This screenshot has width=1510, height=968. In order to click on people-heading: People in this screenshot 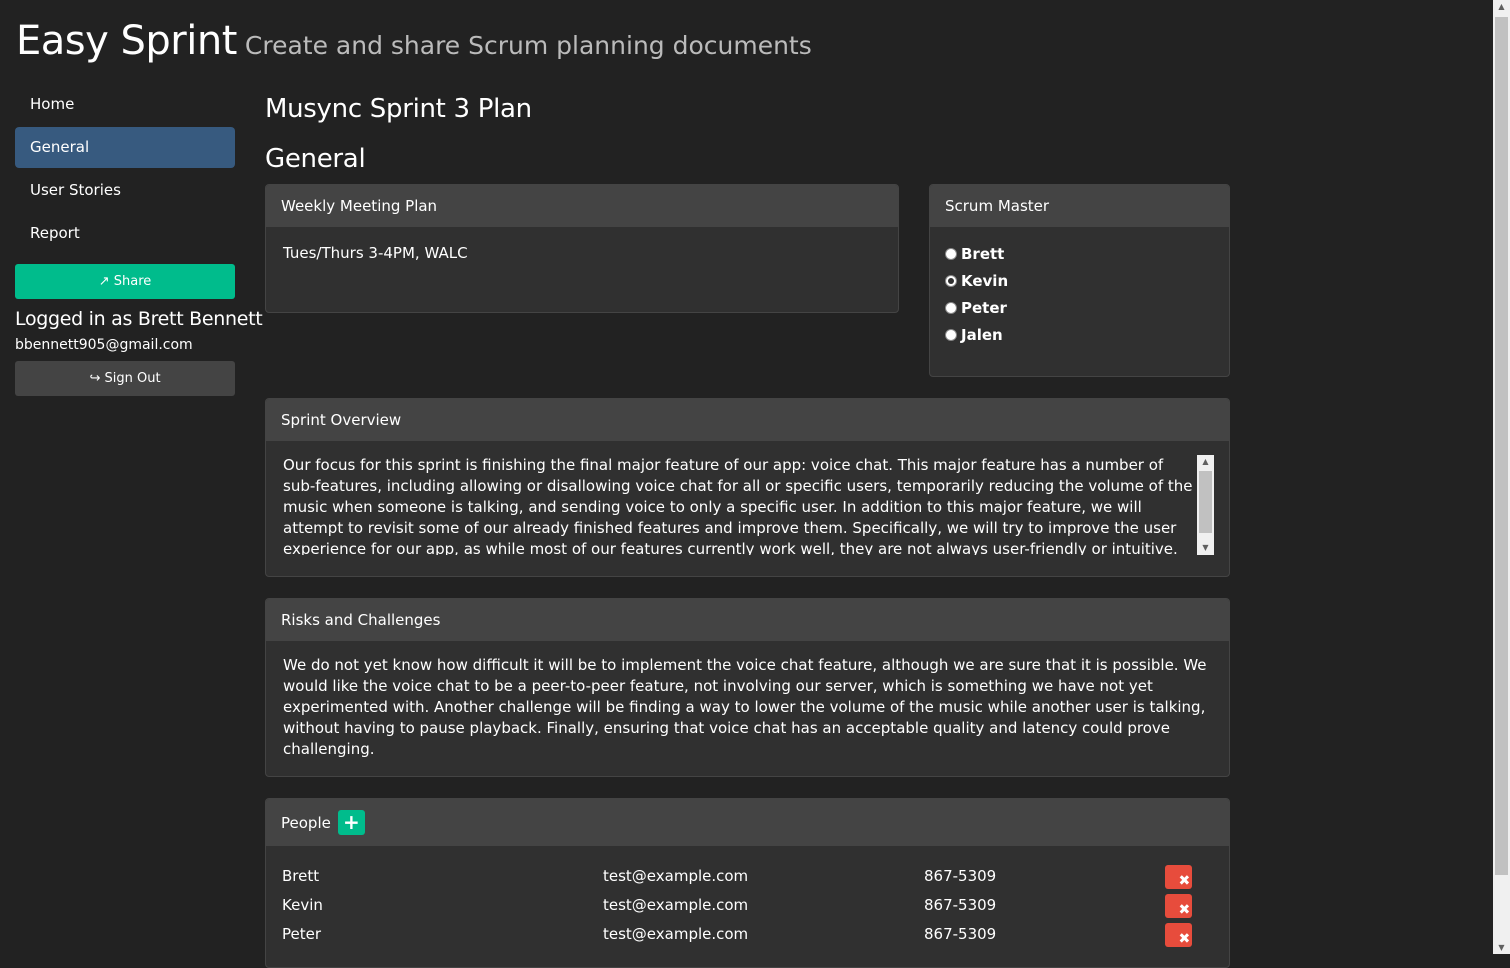, I will do `click(306, 822)`.